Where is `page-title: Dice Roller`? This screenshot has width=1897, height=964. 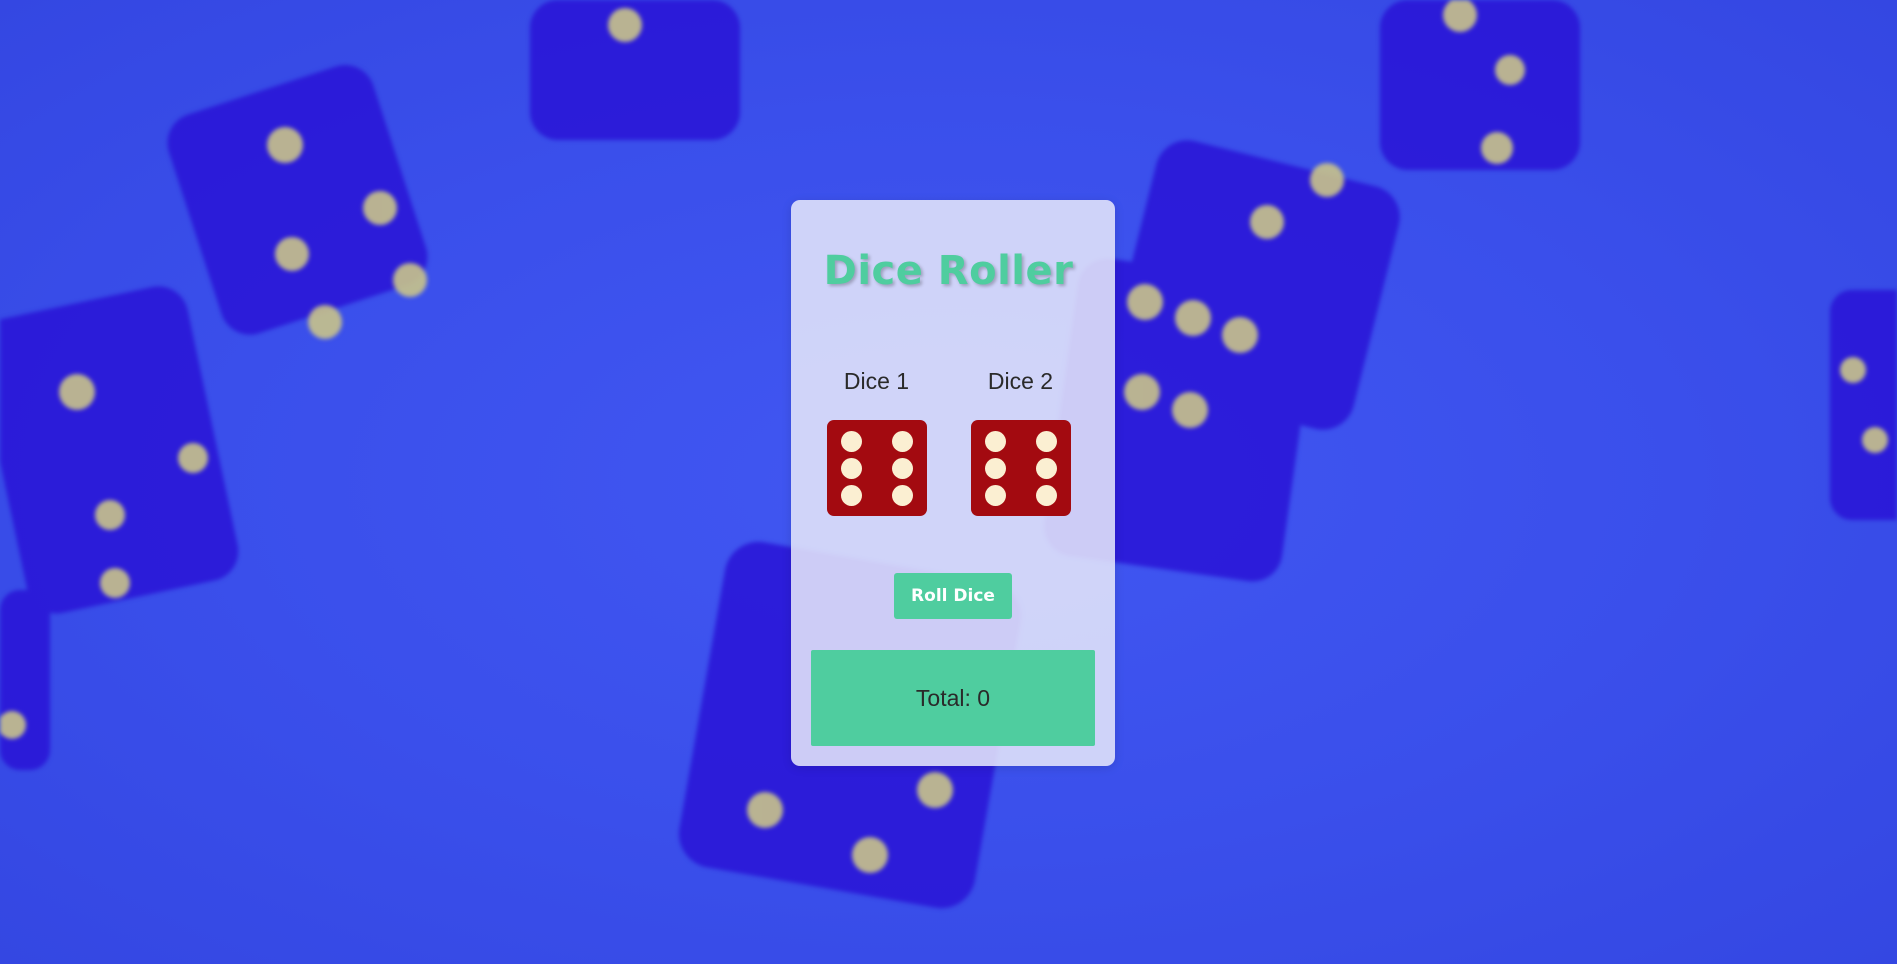
page-title: Dice Roller is located at coordinates (948, 271).